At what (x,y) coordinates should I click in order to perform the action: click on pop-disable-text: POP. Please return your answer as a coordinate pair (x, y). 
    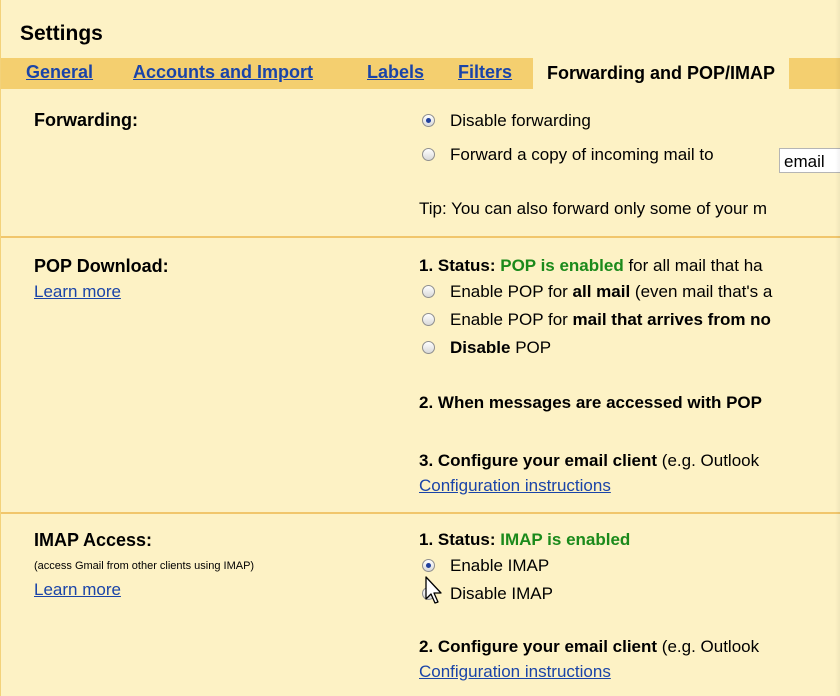
    Looking at the image, I should click on (531, 347).